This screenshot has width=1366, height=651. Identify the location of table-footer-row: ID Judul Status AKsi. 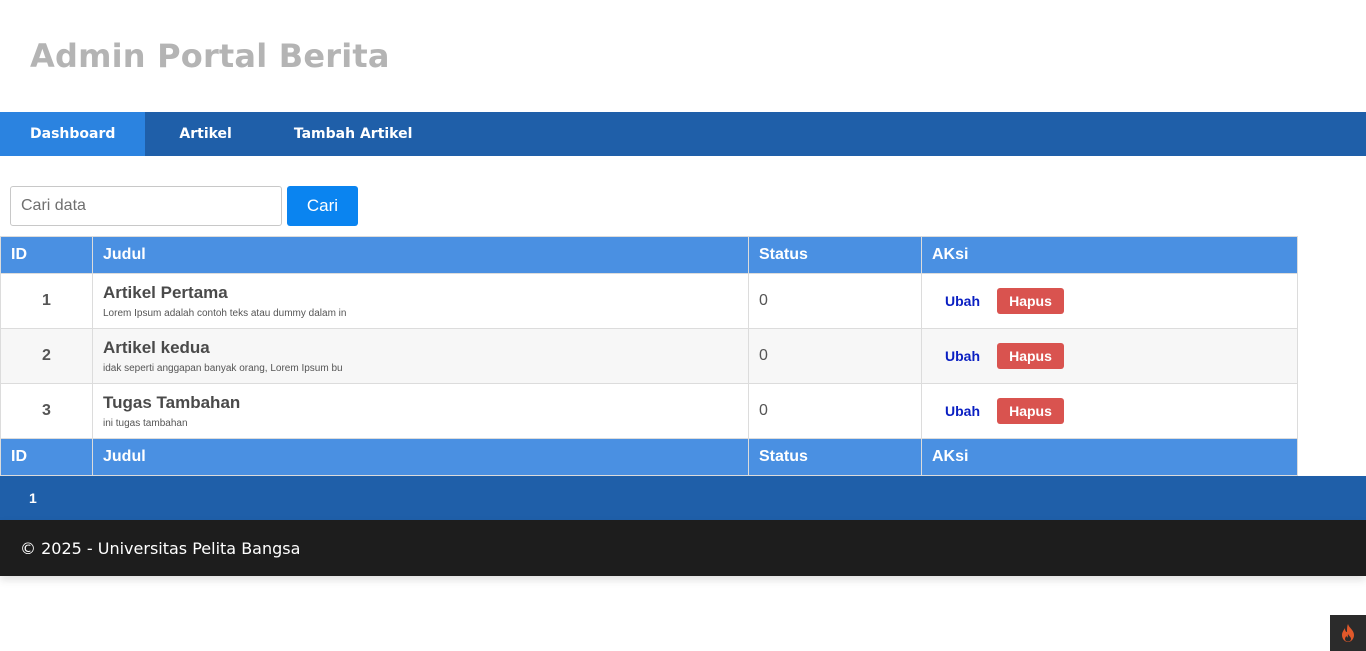
(649, 457).